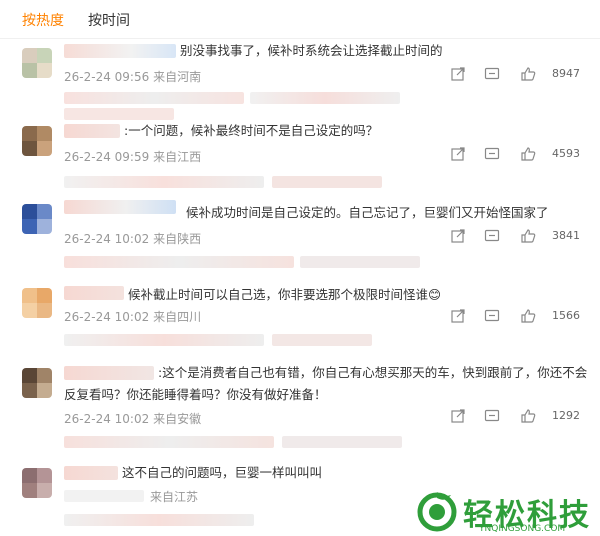  I want to click on comment-actions: 3841, so click(515, 236).